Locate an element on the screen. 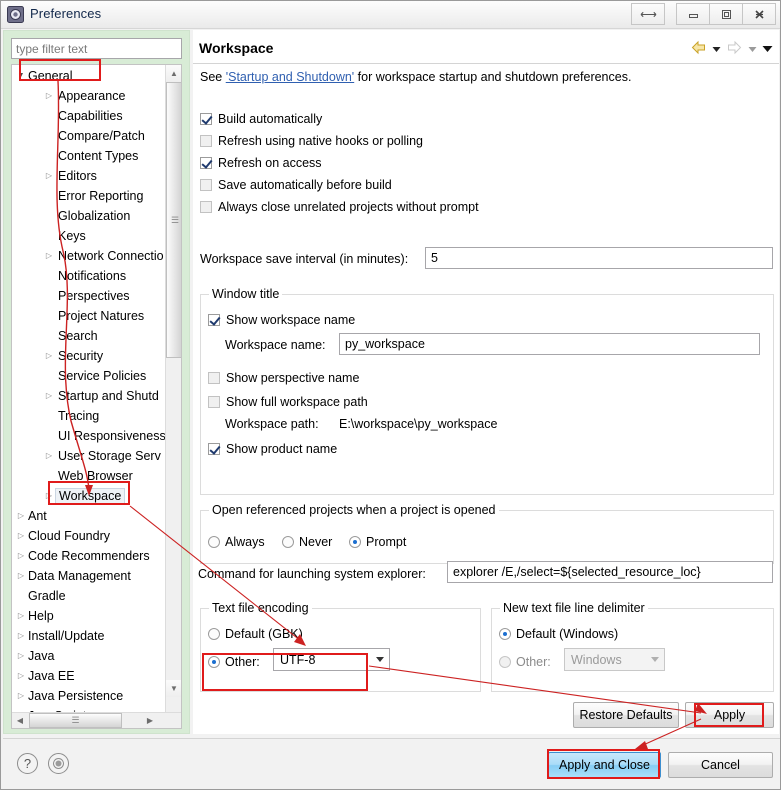 The height and width of the screenshot is (790, 781). tree-item-help: ▷ Help is located at coordinates (88, 616).